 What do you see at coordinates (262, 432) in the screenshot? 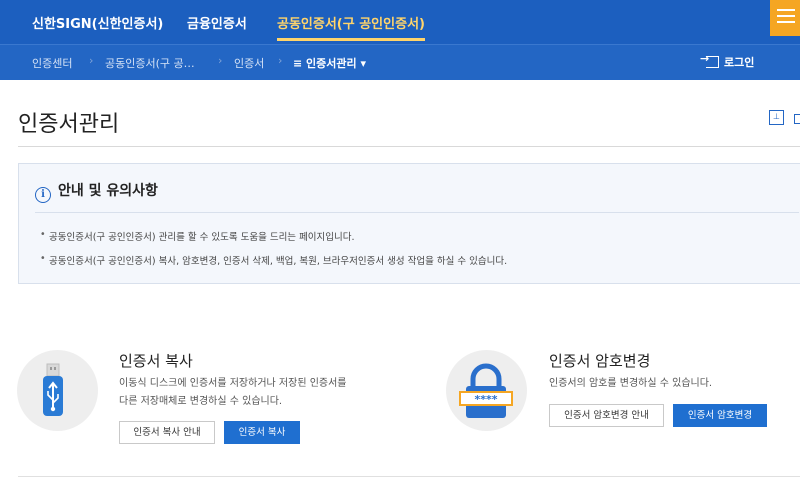
I see `copy-certificate-button: 인증서 복사` at bounding box center [262, 432].